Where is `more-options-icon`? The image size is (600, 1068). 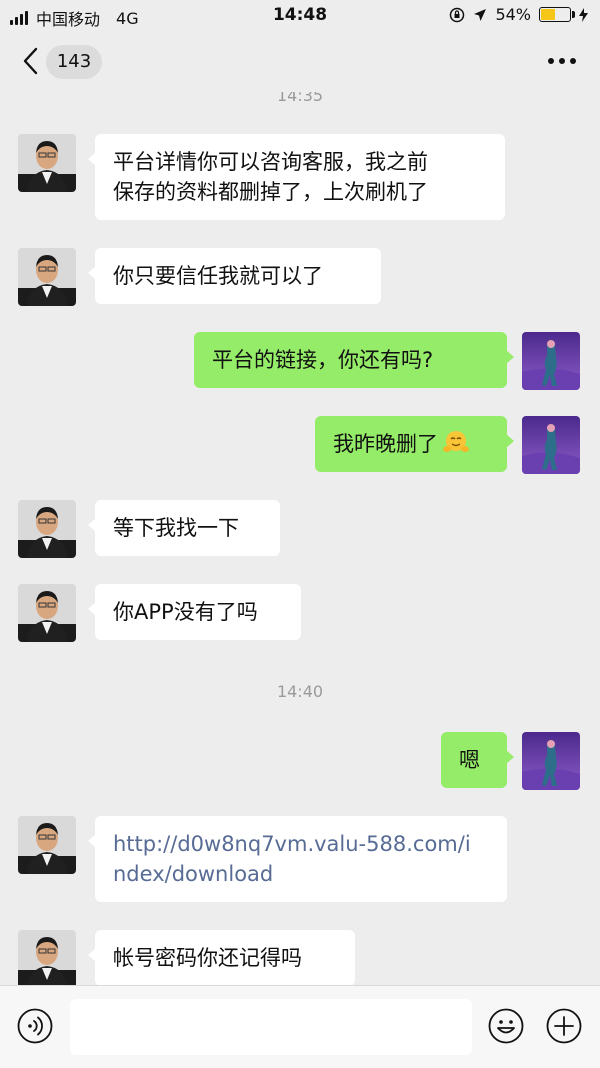 more-options-icon is located at coordinates (562, 61).